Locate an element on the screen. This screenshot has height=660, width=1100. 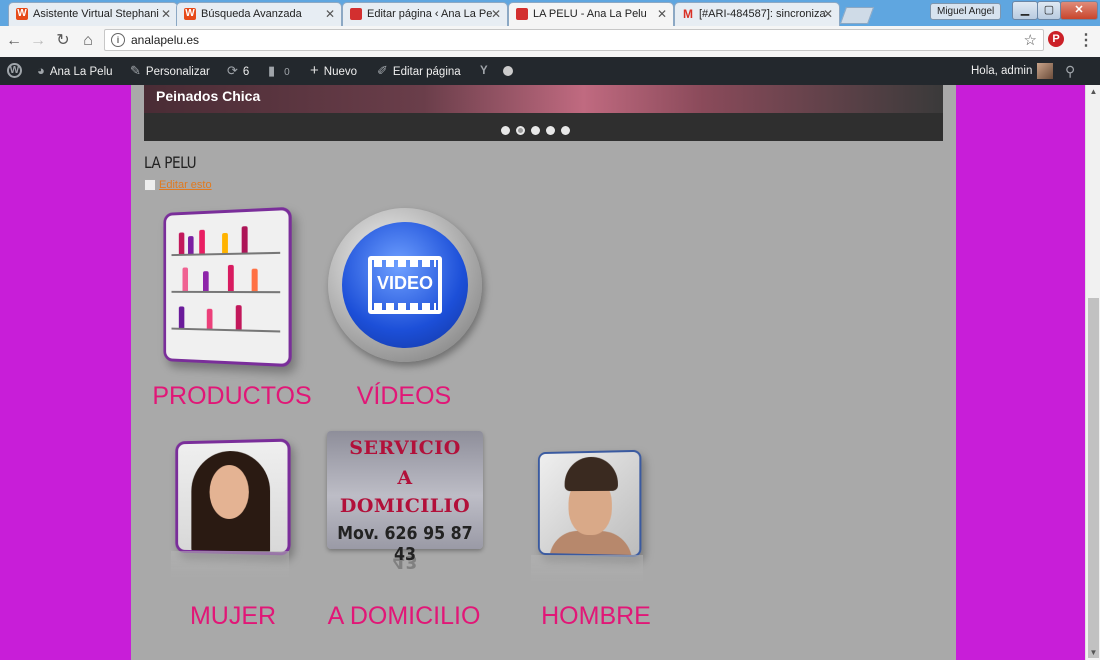
search-icon: ⚲ is located at coordinates (1070, 71).